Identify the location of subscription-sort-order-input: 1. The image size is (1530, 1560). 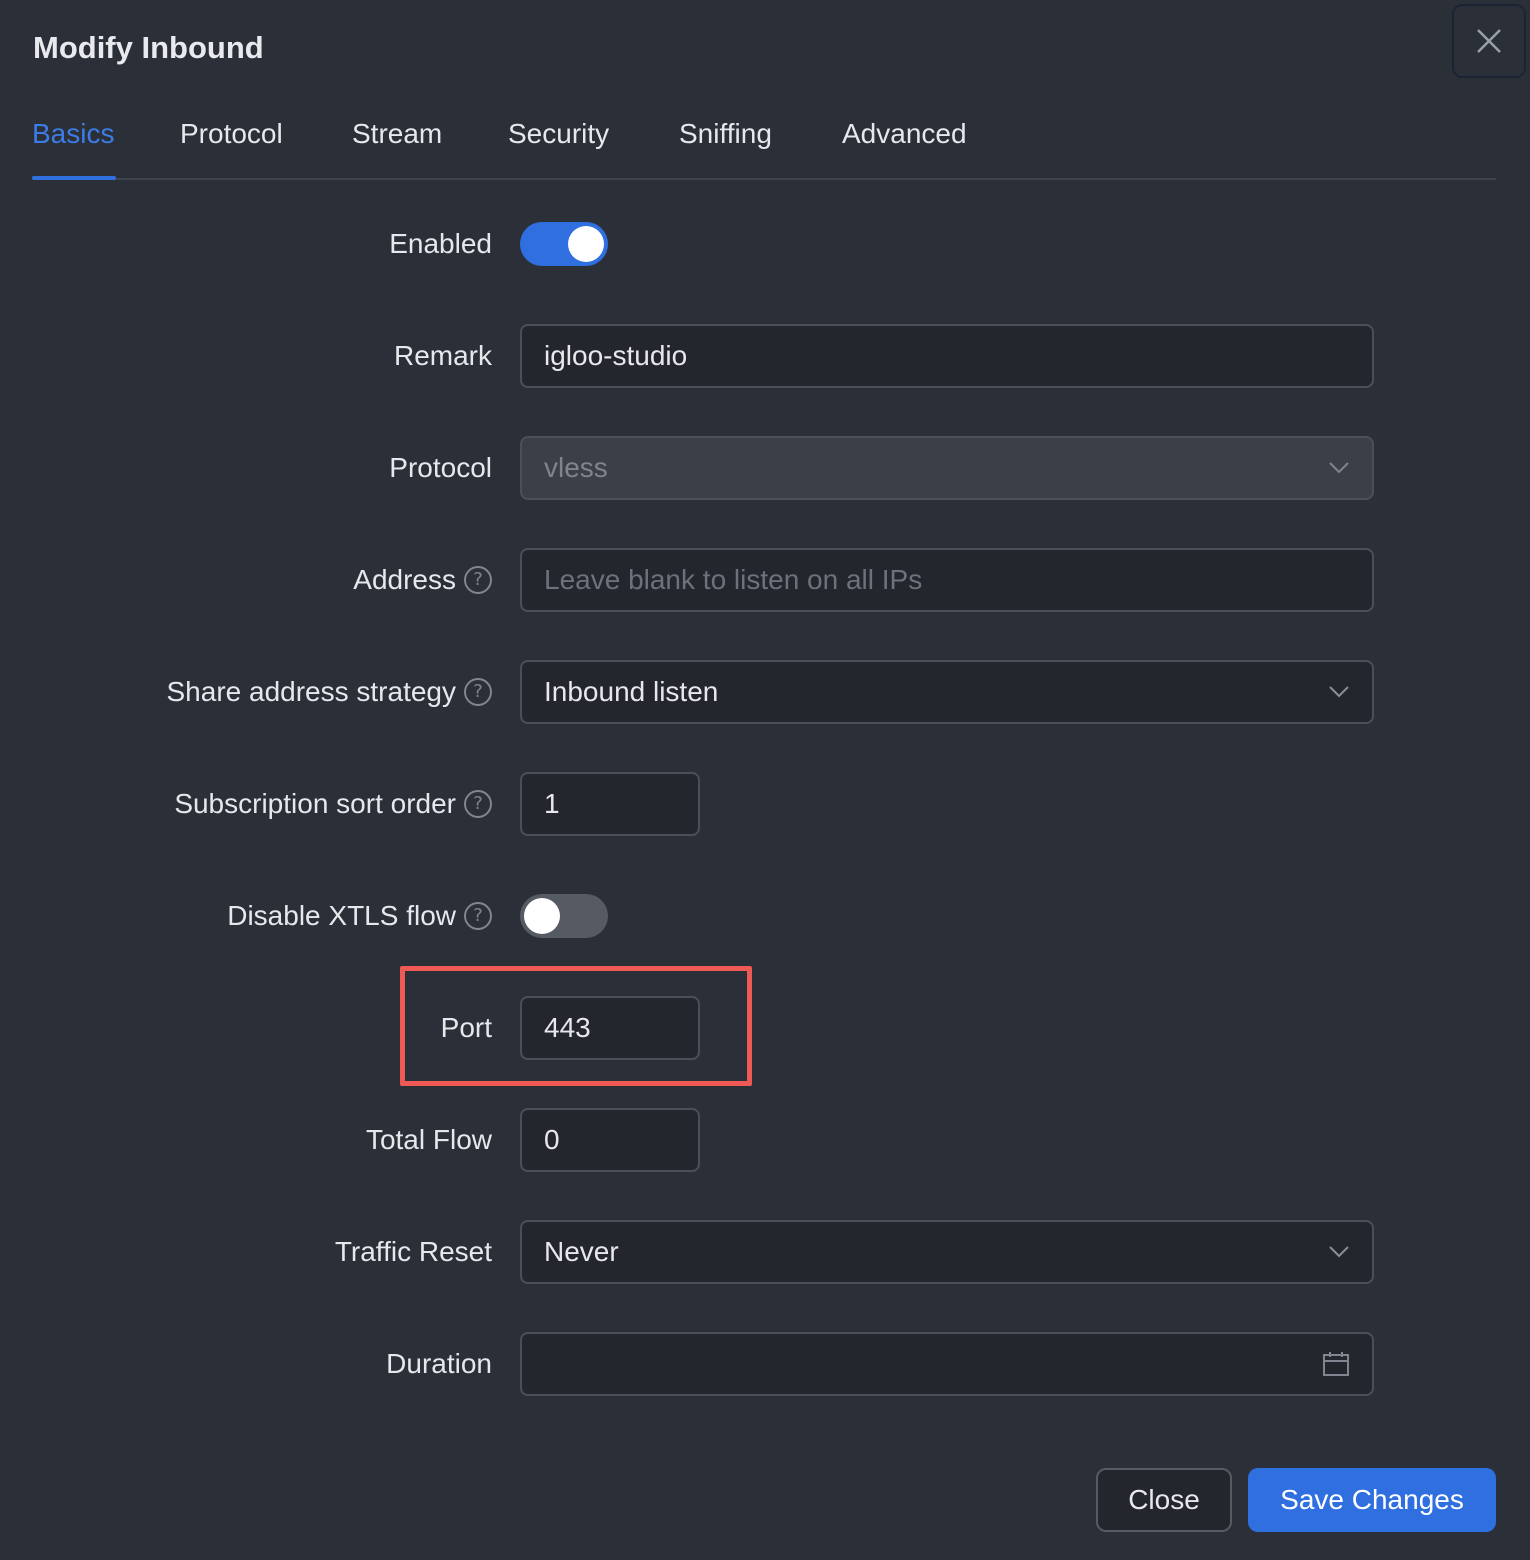
(610, 804).